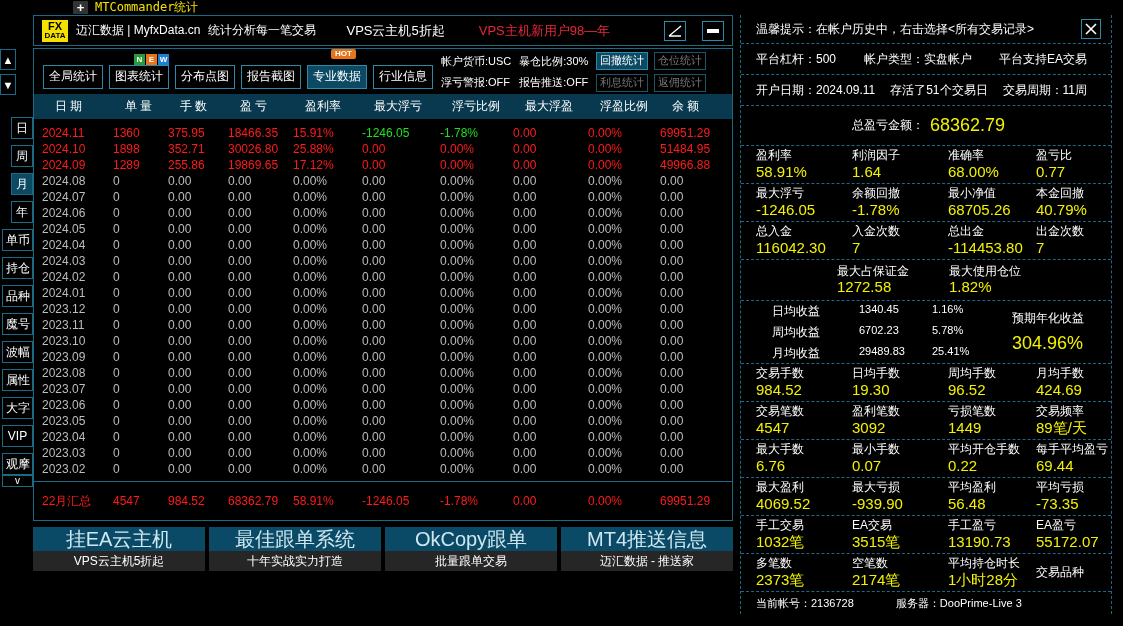 The image size is (1123, 626). What do you see at coordinates (713, 30) in the screenshot?
I see `minimize-button` at bounding box center [713, 30].